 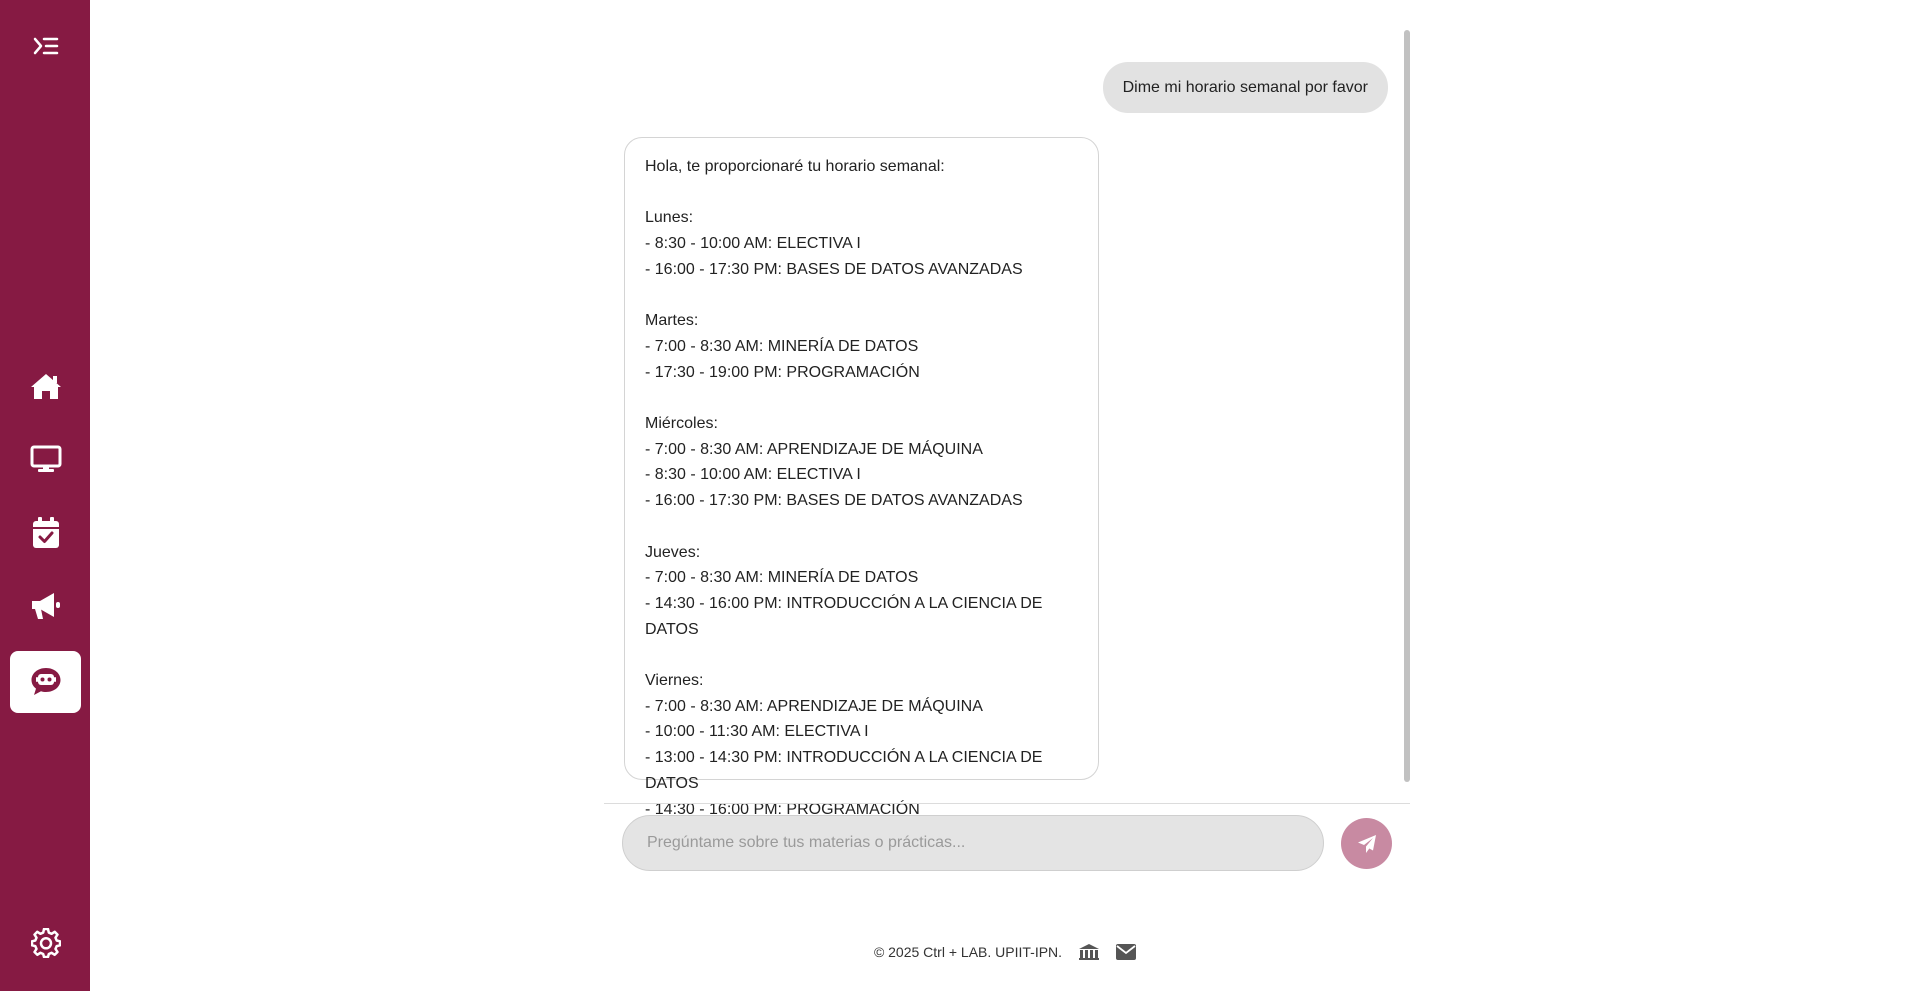 I want to click on send-button, so click(x=1366, y=843).